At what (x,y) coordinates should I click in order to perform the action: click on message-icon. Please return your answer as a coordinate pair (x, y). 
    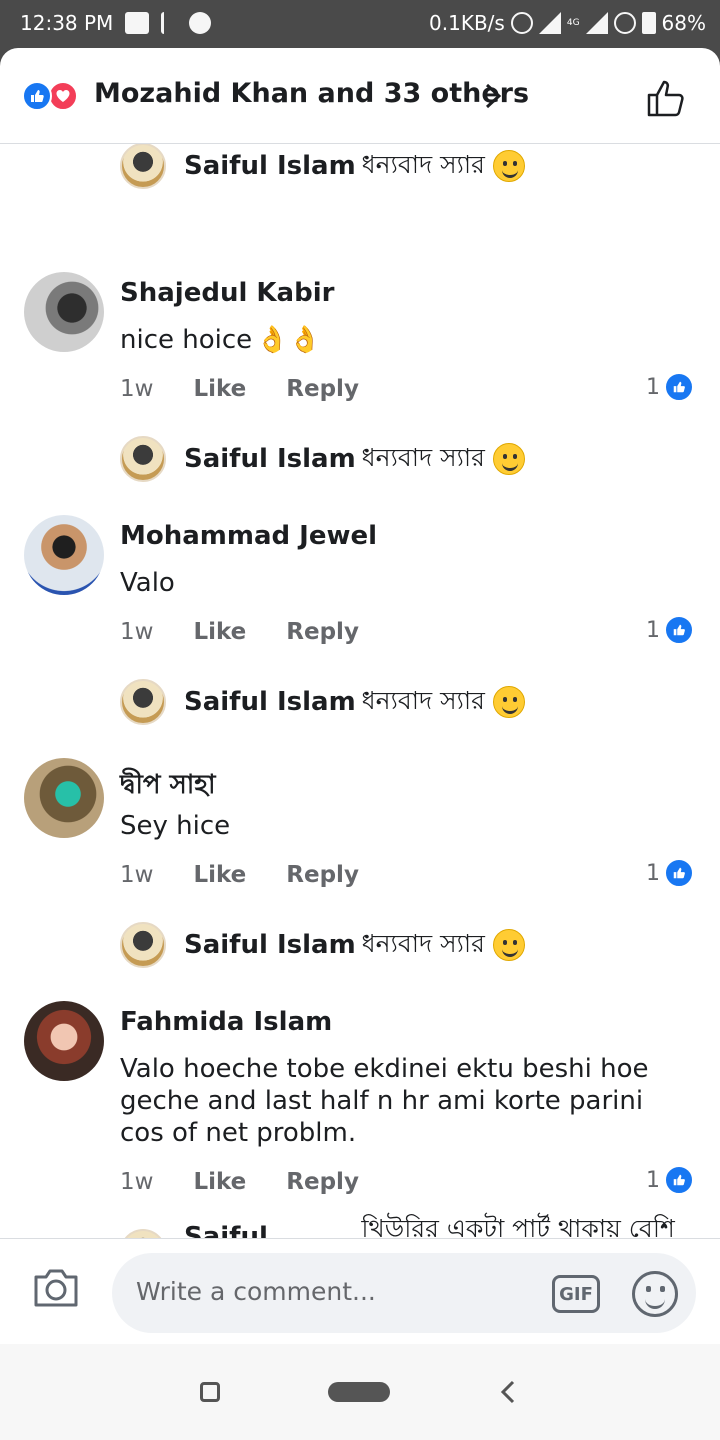
    Looking at the image, I should click on (137, 23).